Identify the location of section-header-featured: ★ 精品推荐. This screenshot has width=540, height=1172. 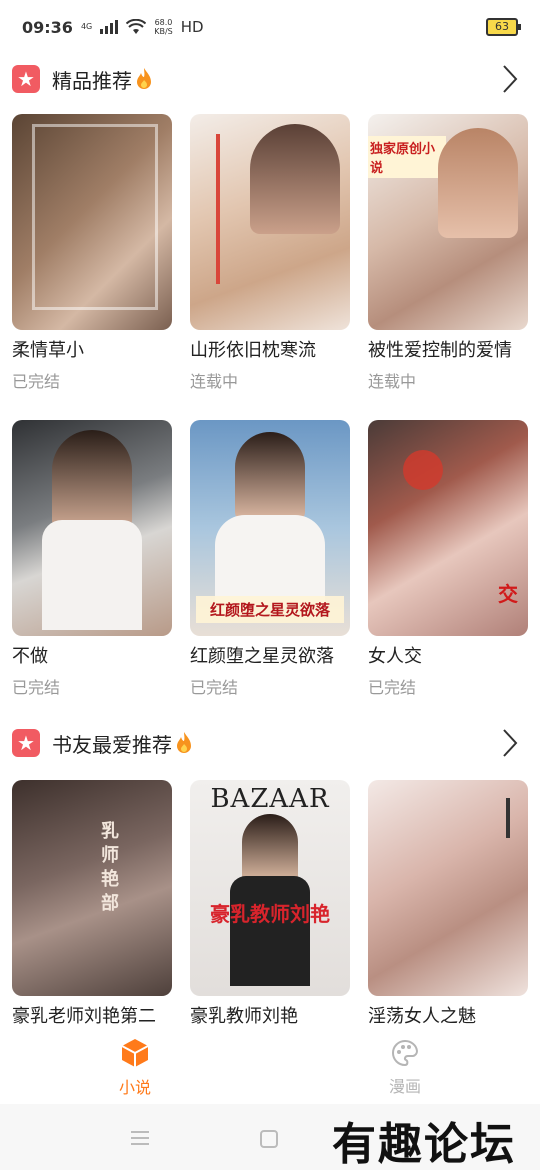
(270, 79).